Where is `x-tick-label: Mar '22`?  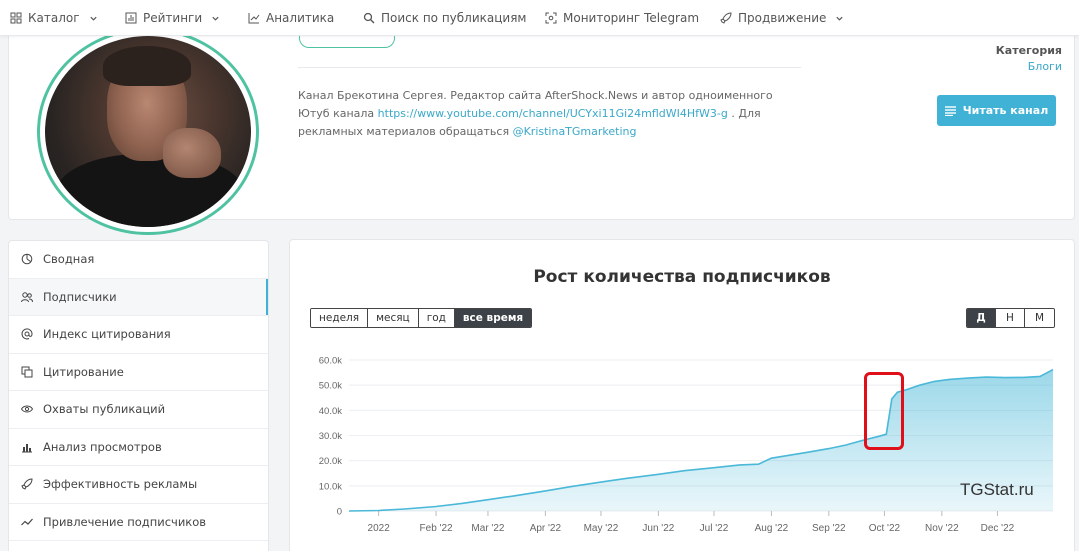
x-tick-label: Mar '22 is located at coordinates (487, 528).